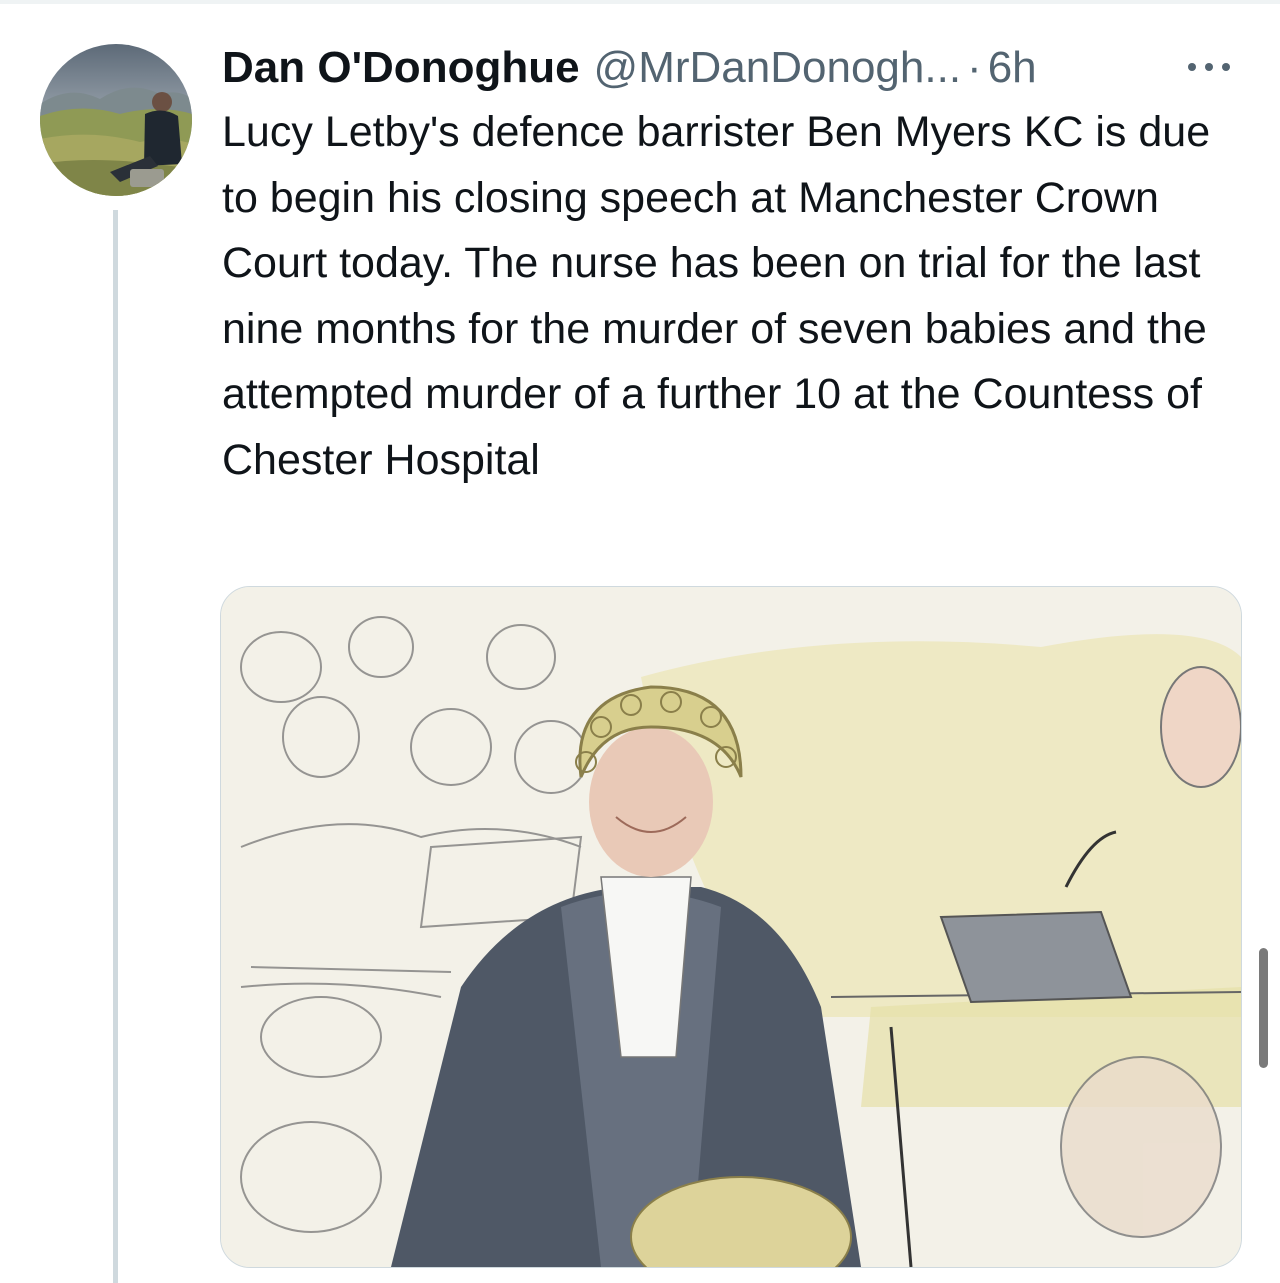  What do you see at coordinates (1209, 67) in the screenshot?
I see `more-horizontal-icon` at bounding box center [1209, 67].